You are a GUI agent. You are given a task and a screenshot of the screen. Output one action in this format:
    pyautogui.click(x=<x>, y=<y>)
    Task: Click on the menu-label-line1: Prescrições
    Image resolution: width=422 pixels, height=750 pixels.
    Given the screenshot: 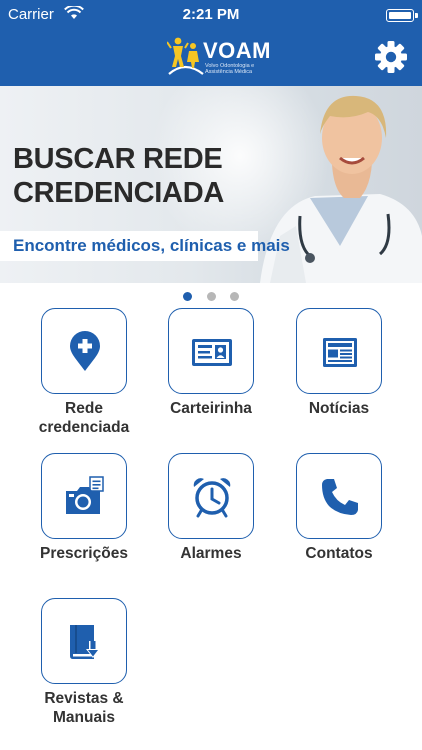 What is the action you would take?
    pyautogui.click(x=84, y=553)
    